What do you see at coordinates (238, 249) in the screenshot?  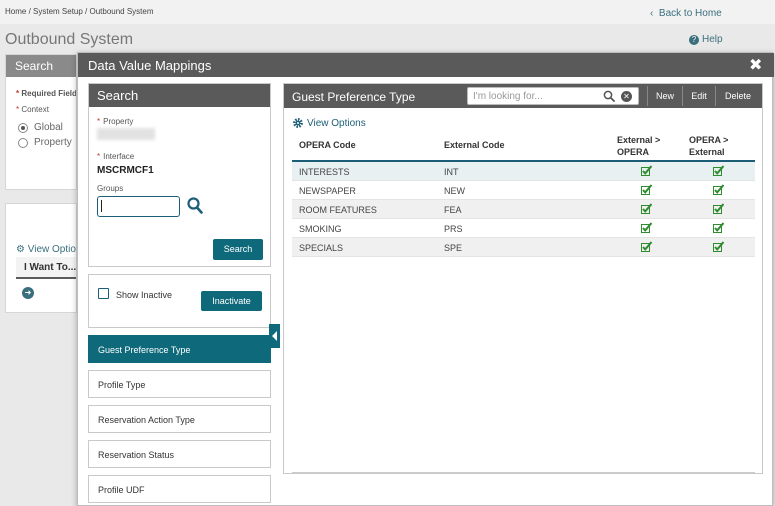 I see `search-button: Search` at bounding box center [238, 249].